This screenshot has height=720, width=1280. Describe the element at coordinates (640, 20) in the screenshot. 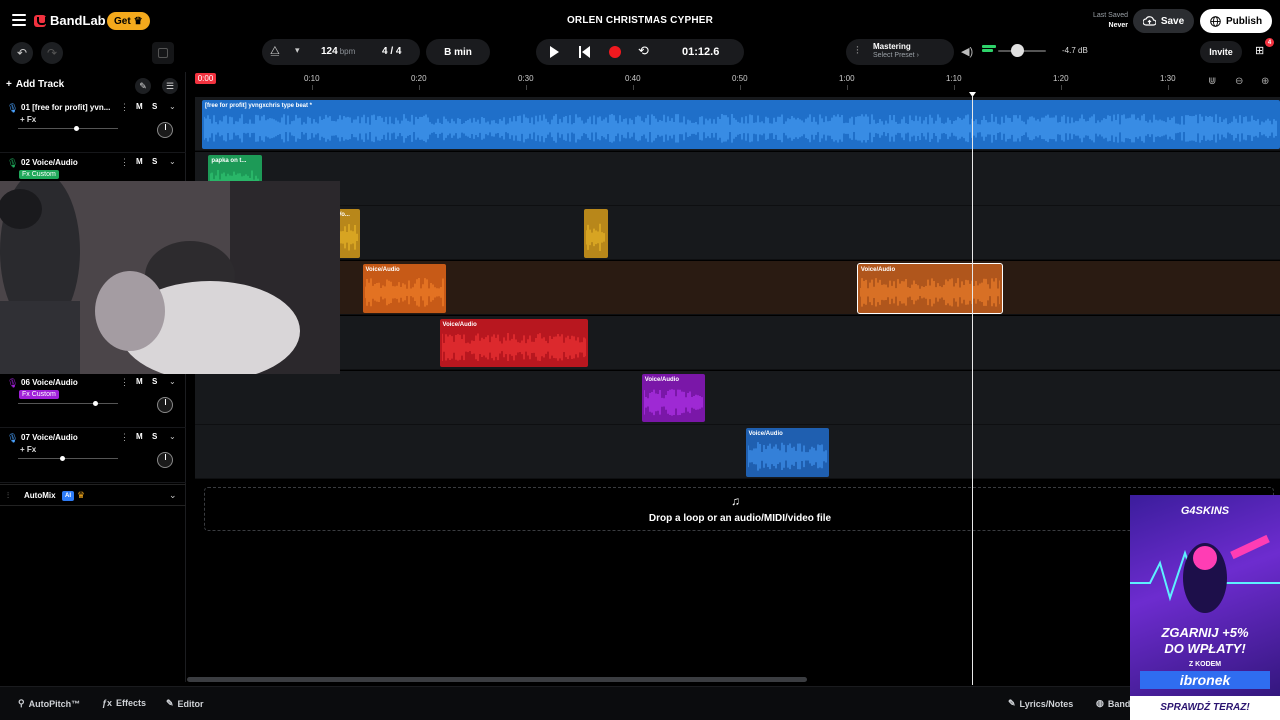

I see `project-title: ORLEN CHRISTMAS CYPHER` at that location.